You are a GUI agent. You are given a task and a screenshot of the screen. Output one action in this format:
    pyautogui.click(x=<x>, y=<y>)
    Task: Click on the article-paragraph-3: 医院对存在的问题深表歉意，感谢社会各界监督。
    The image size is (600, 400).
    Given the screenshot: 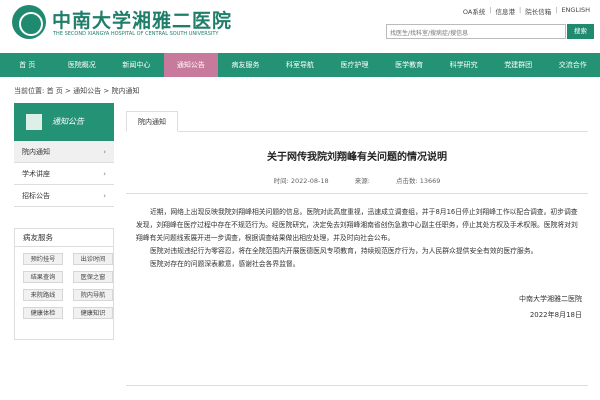 What is the action you would take?
    pyautogui.click(x=225, y=264)
    